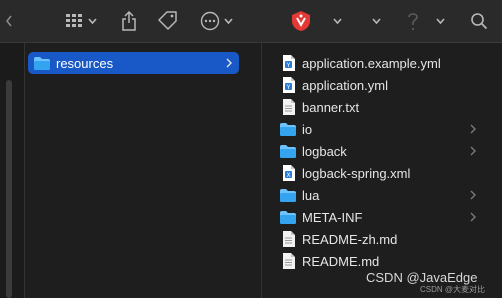 The height and width of the screenshot is (298, 502). Describe the element at coordinates (380, 107) in the screenshot. I see `file-list-item: banner.txt` at that location.